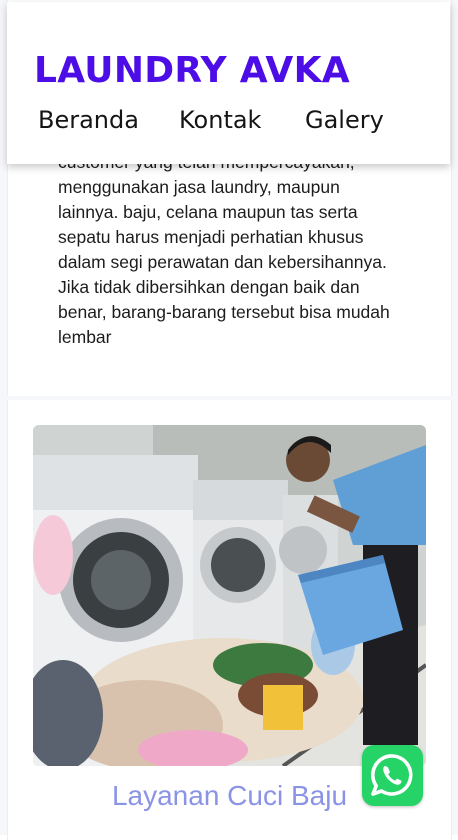 The height and width of the screenshot is (840, 458). I want to click on nav-galery: Galery, so click(344, 120).